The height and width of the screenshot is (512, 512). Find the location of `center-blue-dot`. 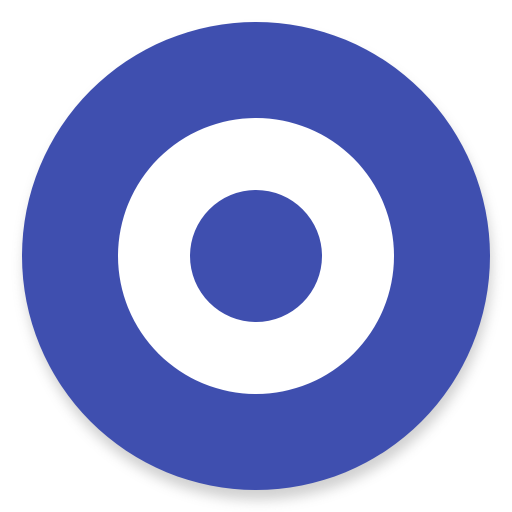

center-blue-dot is located at coordinates (256, 256).